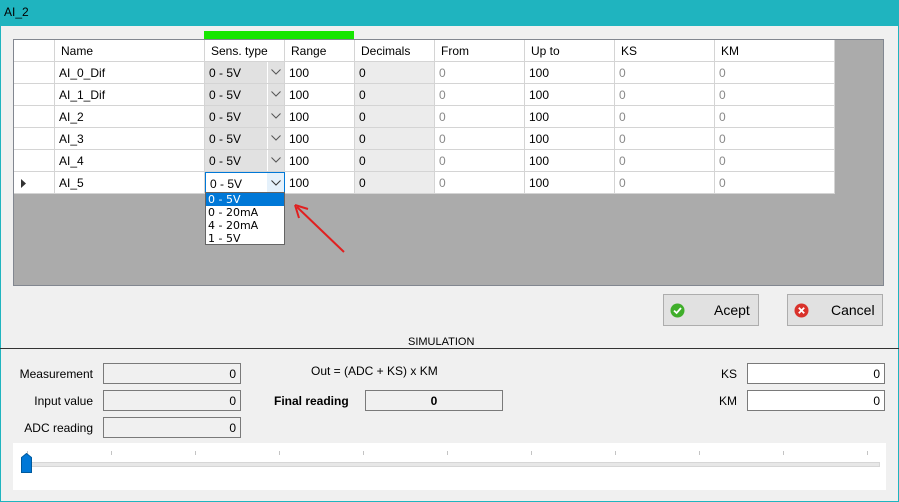  Describe the element at coordinates (130, 161) in the screenshot. I see `name-cell: AI_4` at that location.